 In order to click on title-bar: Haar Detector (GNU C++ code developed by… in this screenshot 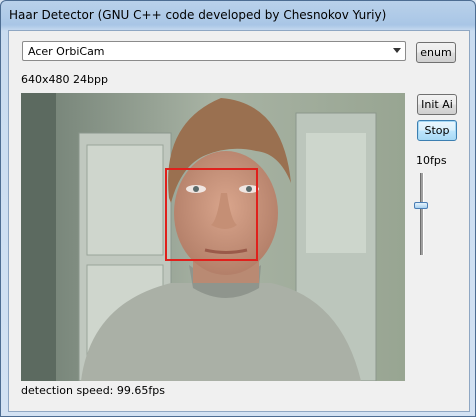, I will do `click(238, 15)`.